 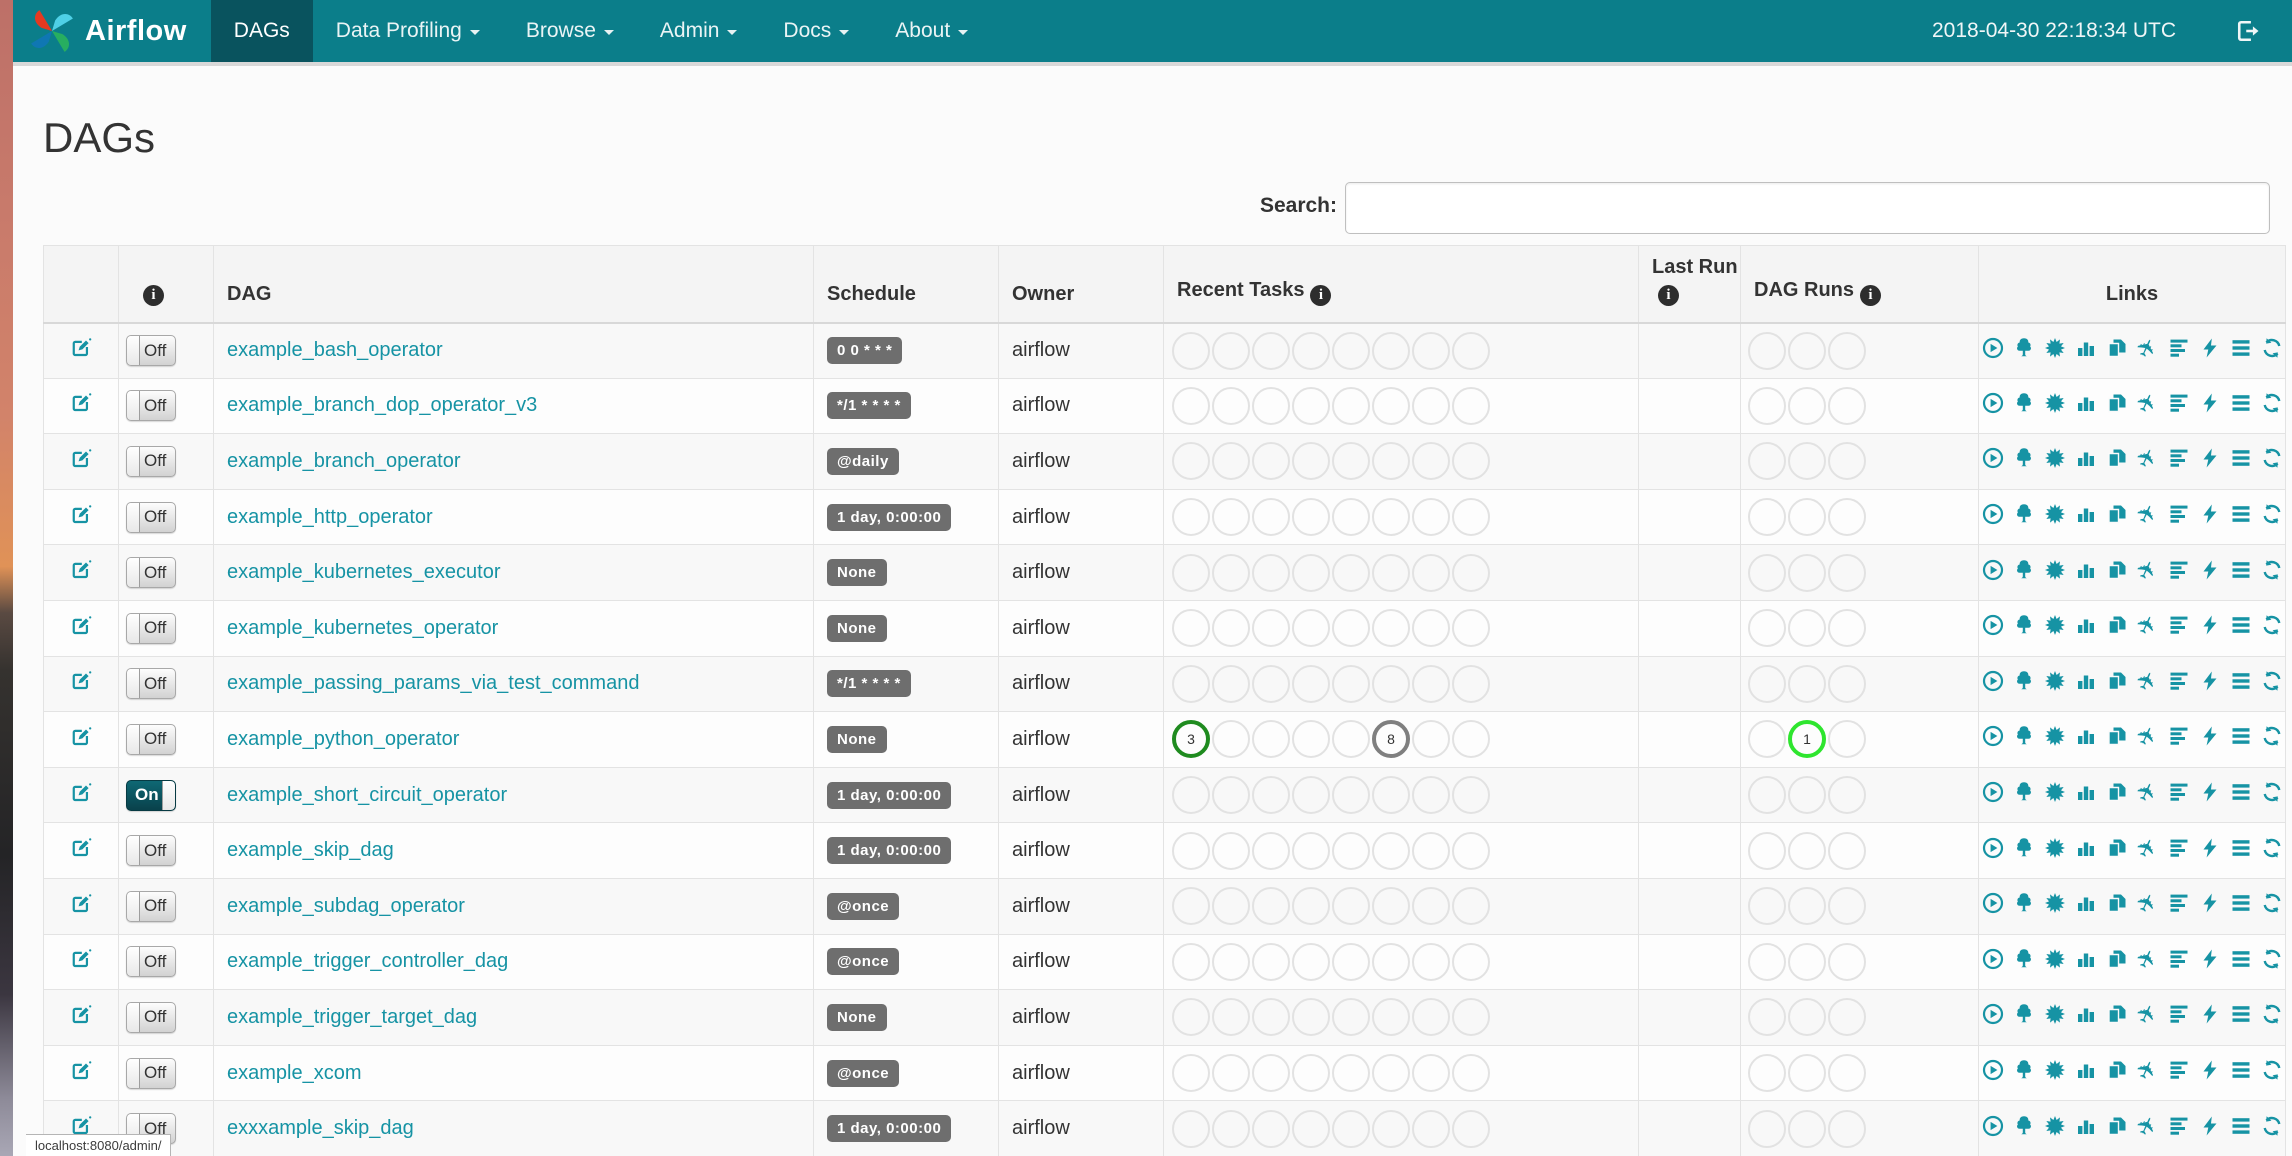 What do you see at coordinates (330, 517) in the screenshot?
I see `dag-link: example_http_operator` at bounding box center [330, 517].